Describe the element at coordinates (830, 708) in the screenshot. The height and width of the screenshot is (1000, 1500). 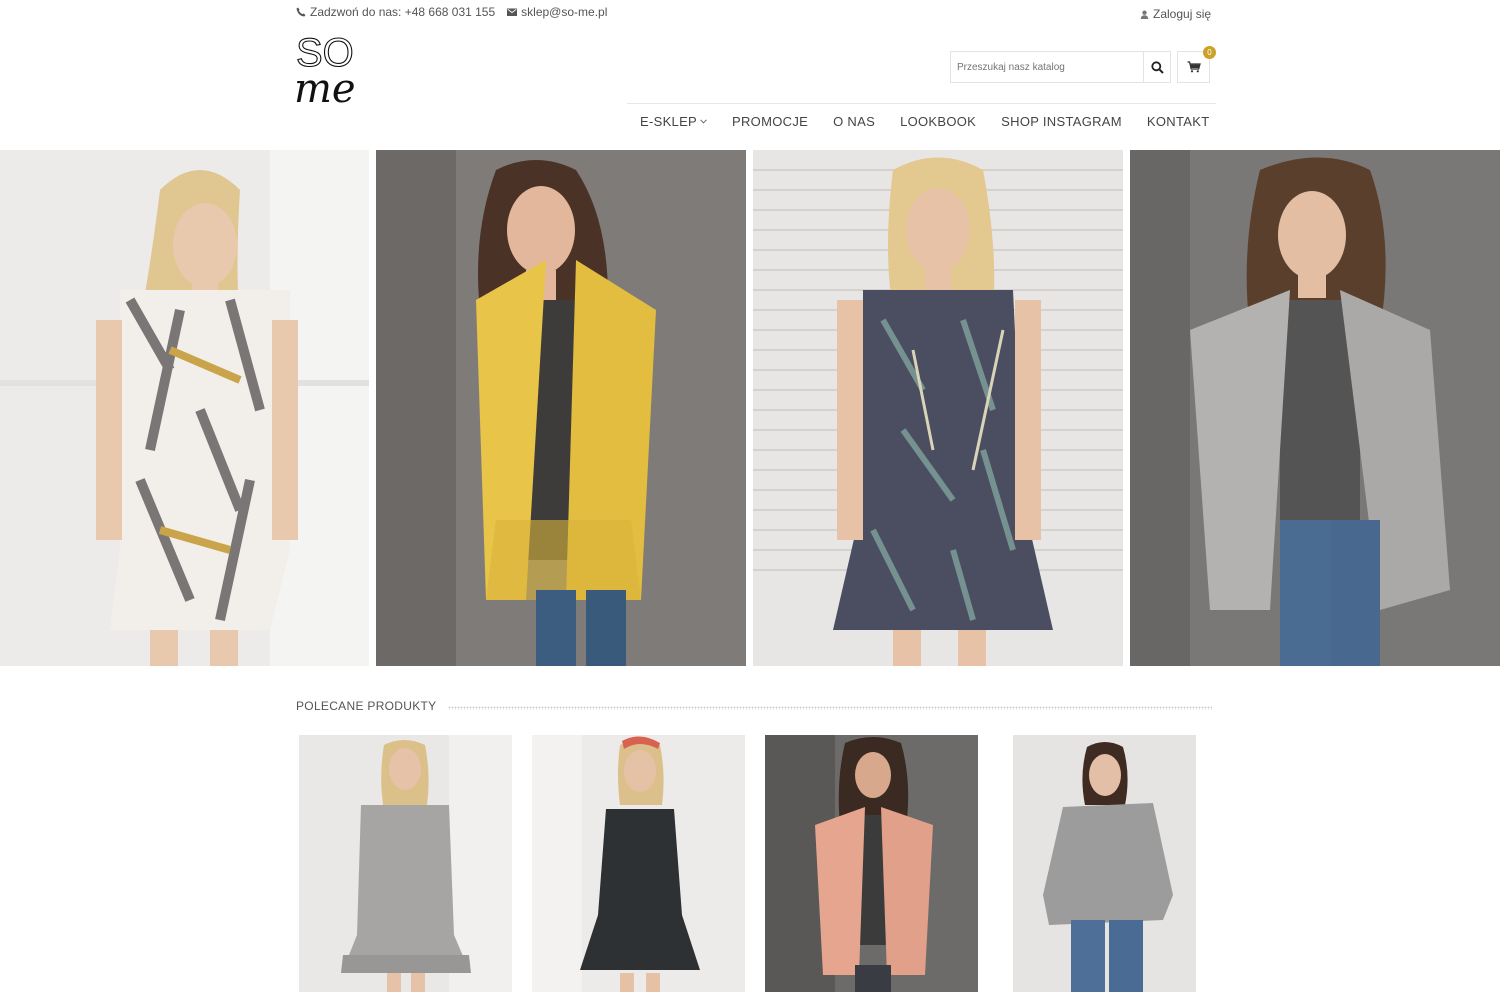
I see `section-divider` at that location.